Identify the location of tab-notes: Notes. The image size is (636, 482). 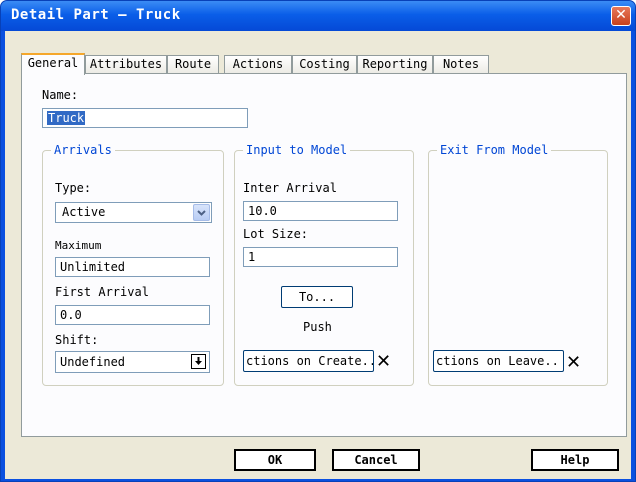
(461, 64).